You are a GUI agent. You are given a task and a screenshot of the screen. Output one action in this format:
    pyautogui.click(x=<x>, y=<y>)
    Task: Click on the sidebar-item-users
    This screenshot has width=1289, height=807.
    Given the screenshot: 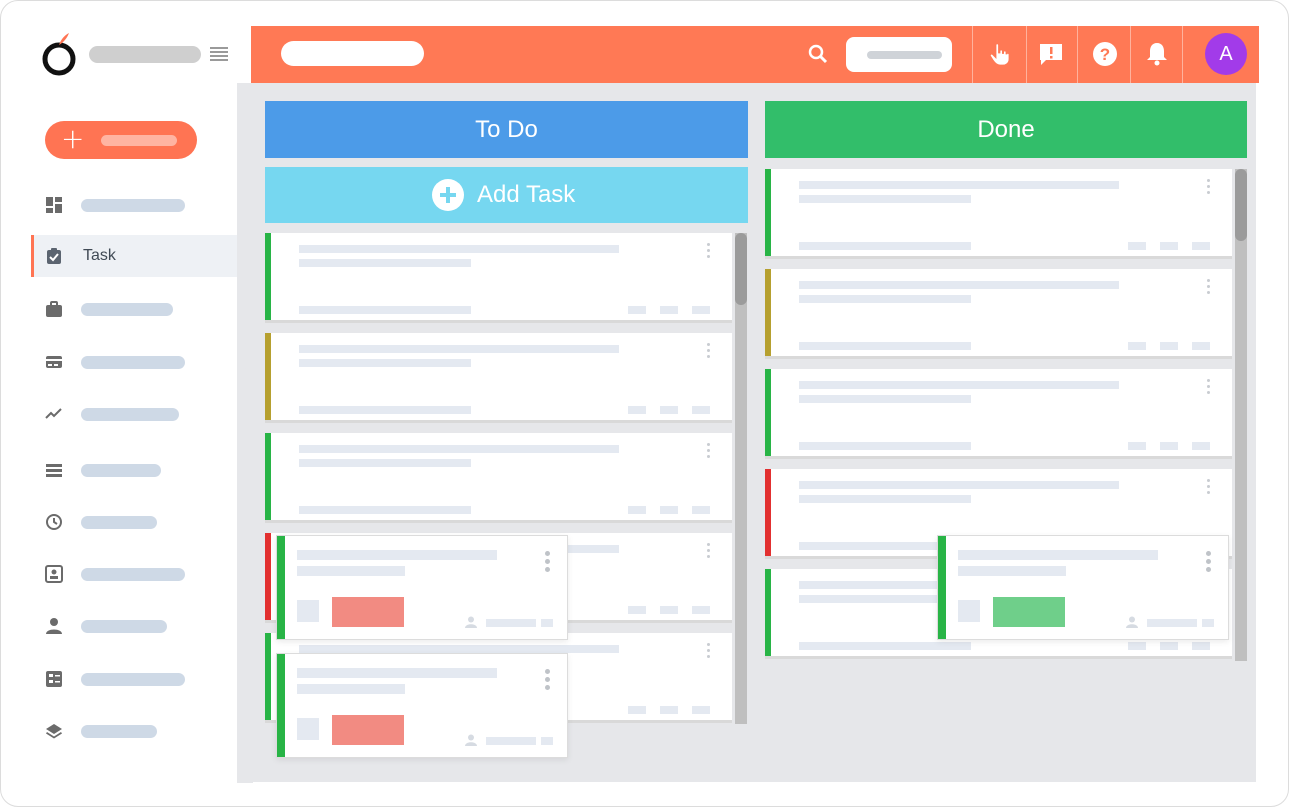 What is the action you would take?
    pyautogui.click(x=139, y=626)
    